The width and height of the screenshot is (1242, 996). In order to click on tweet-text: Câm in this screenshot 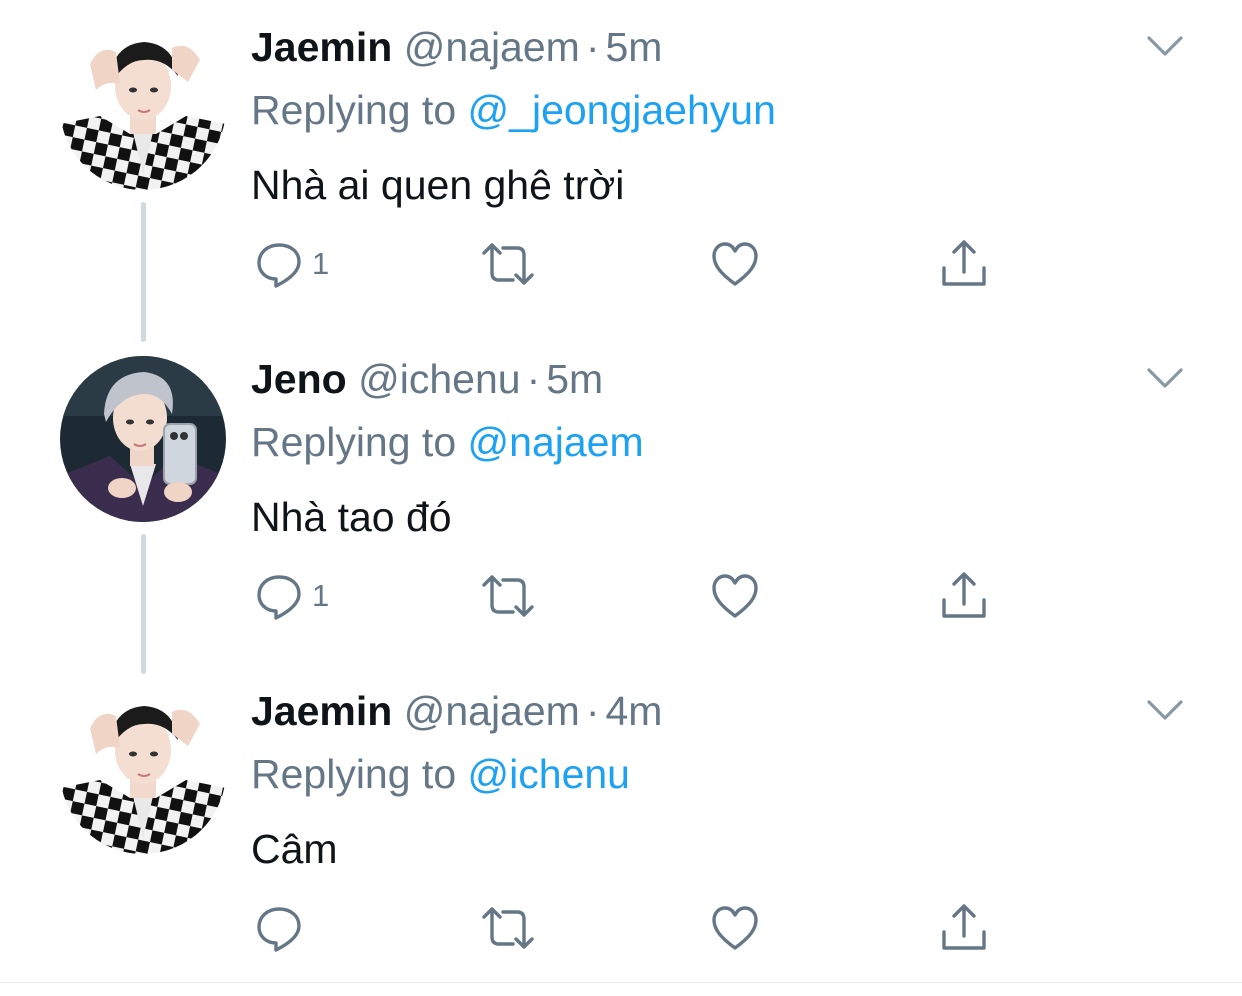, I will do `click(294, 849)`.